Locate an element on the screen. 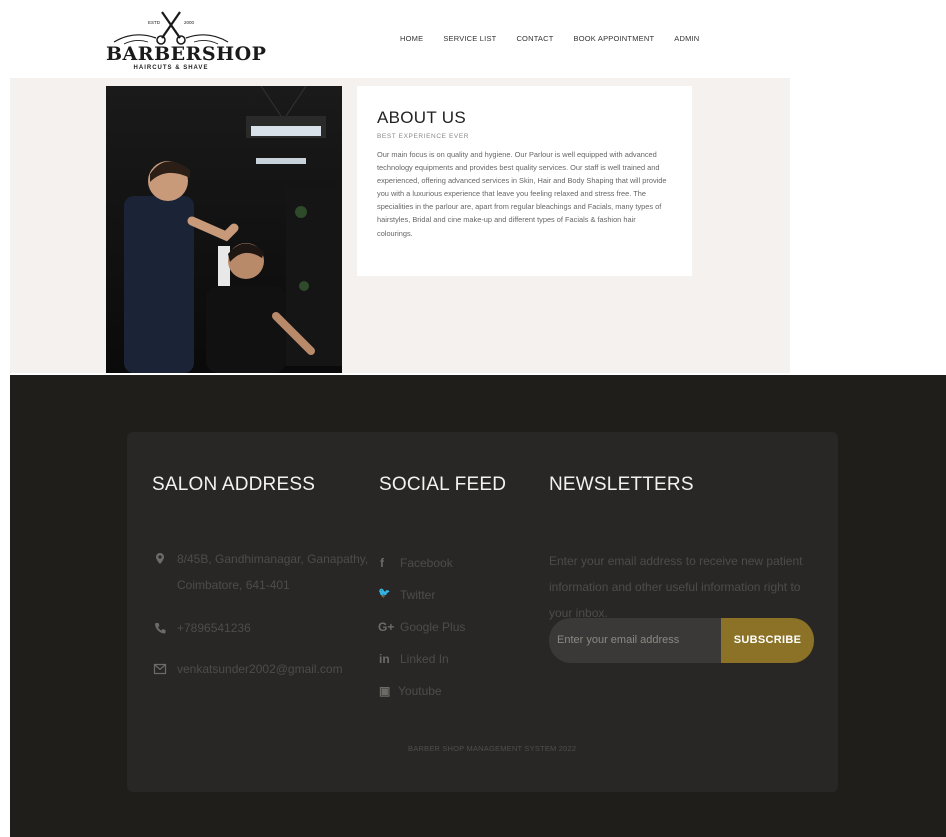 The height and width of the screenshot is (837, 946). barbershop-logo: ESTD 2000 BARBERSHOP HAIRCUTS & SHAVE is located at coordinates (185, 39).